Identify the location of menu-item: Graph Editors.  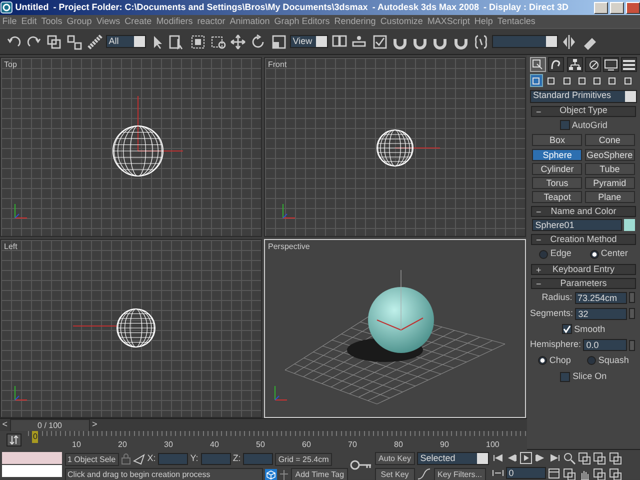
(302, 21).